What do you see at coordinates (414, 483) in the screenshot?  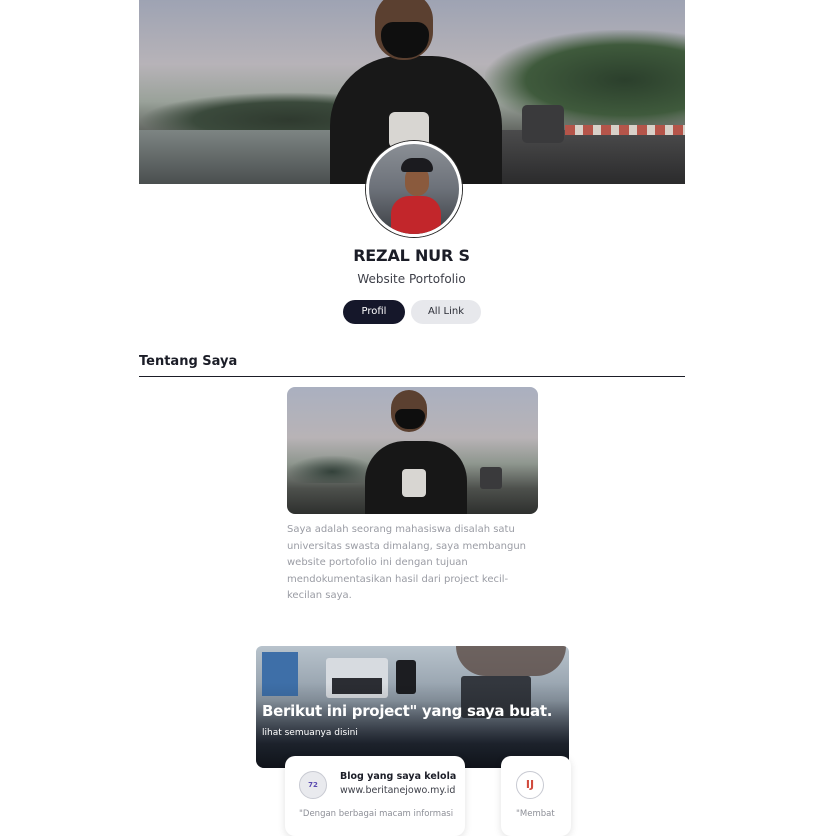 I see `about-photo-shirt-graphic` at bounding box center [414, 483].